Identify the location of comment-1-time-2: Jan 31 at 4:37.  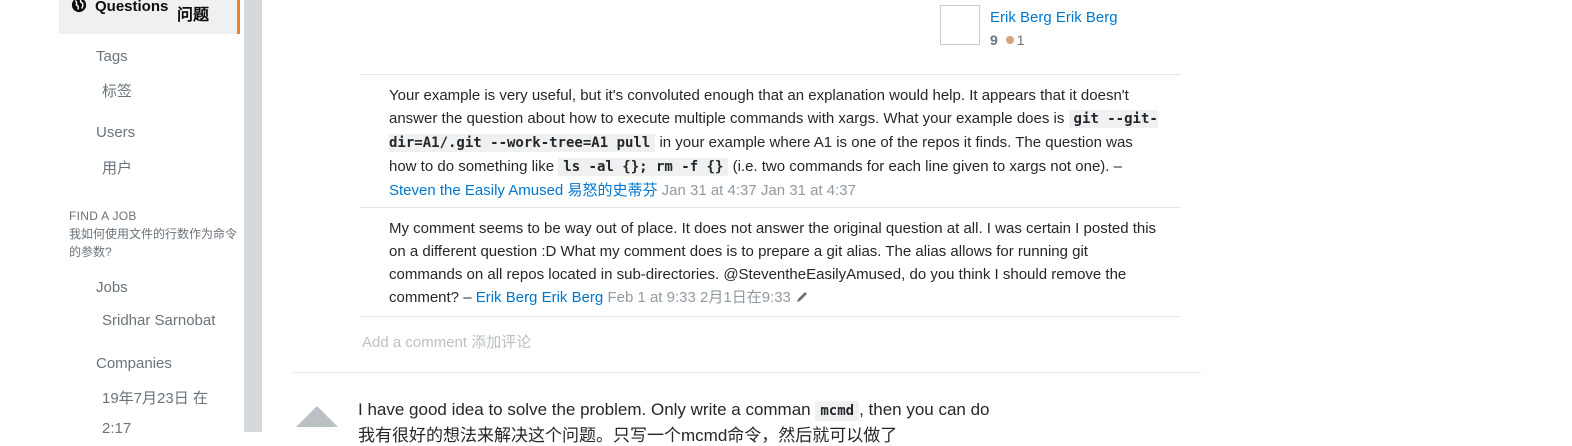
(808, 190).